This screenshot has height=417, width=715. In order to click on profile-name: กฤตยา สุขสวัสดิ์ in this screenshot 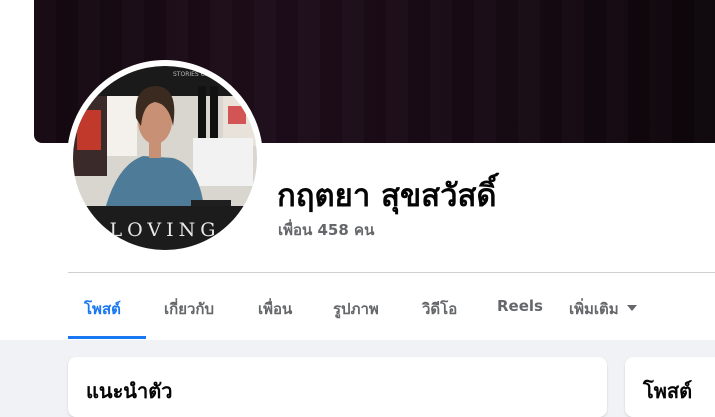, I will do `click(387, 196)`.